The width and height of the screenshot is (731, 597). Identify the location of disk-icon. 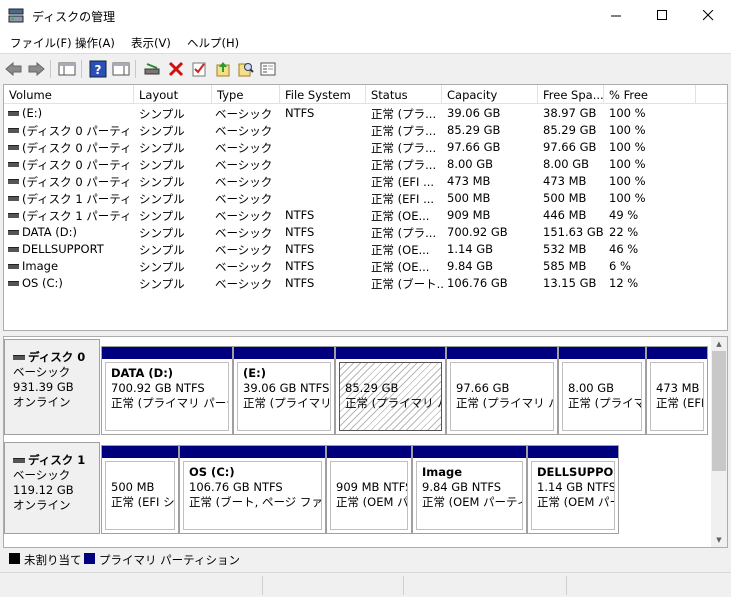
(19, 357).